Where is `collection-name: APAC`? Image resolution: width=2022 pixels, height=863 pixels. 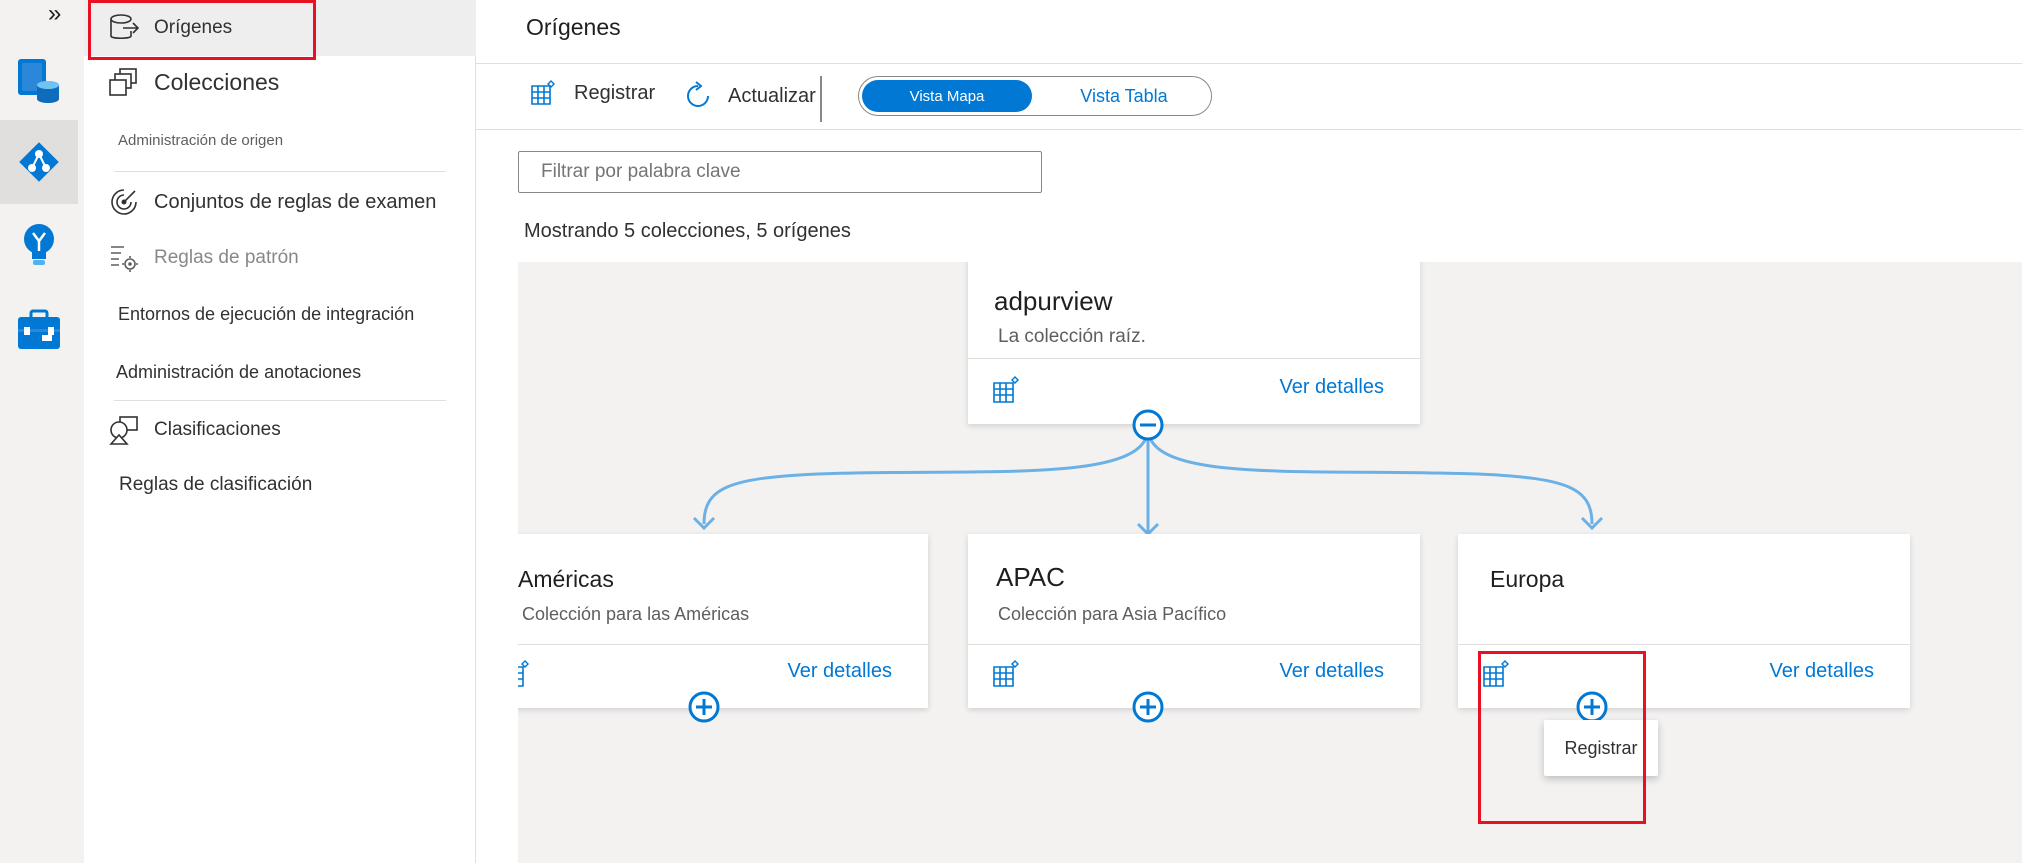 collection-name: APAC is located at coordinates (1030, 577).